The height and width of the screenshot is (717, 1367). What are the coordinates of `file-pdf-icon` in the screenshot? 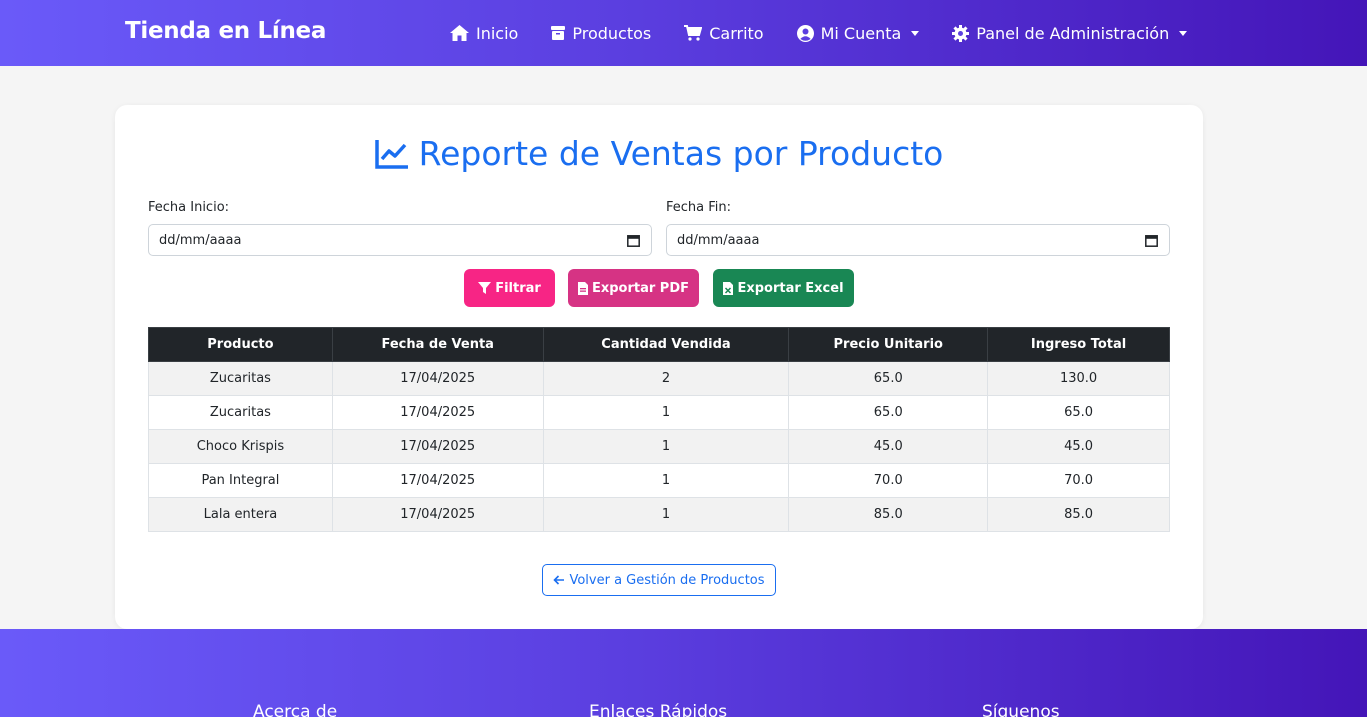 It's located at (582, 288).